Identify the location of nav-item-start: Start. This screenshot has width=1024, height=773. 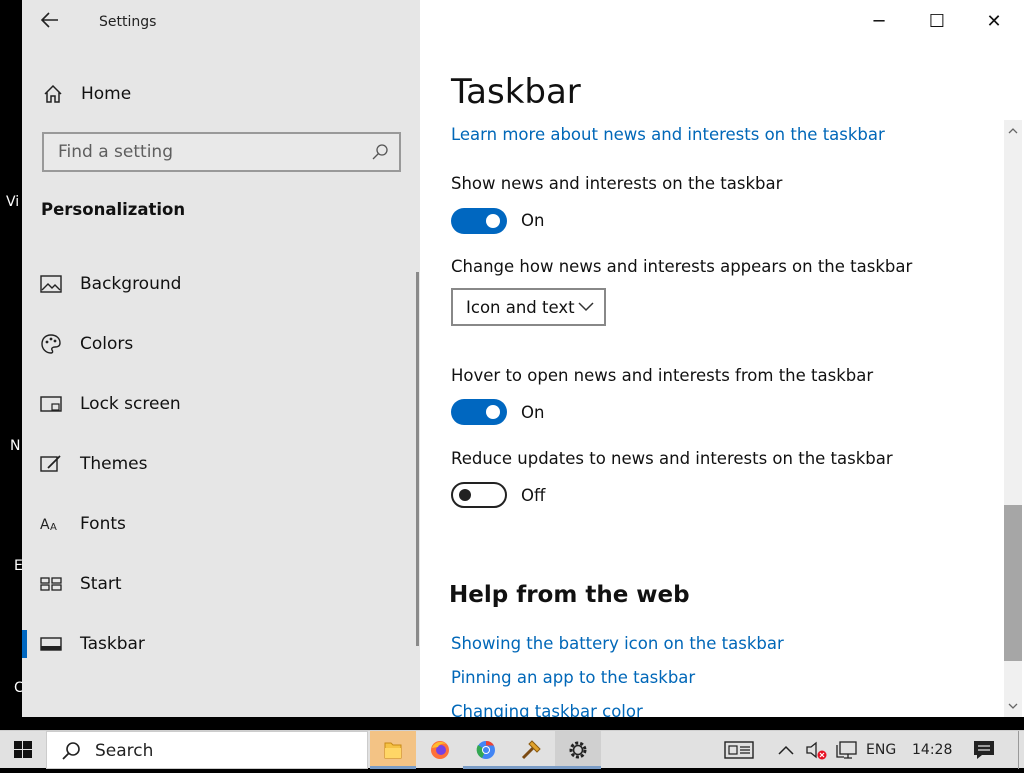
(220, 584).